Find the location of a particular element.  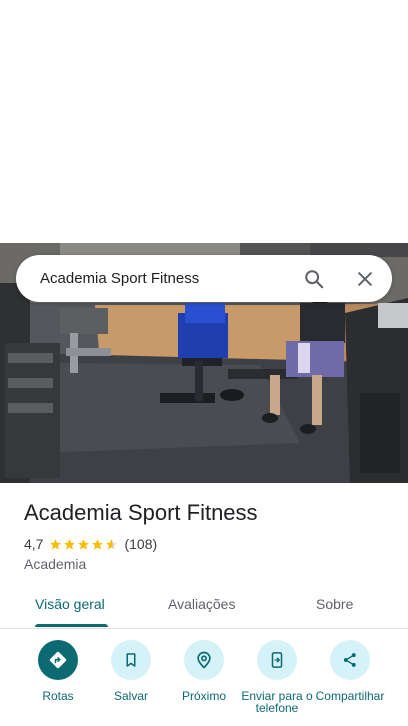

half-star-icon is located at coordinates (112, 544).